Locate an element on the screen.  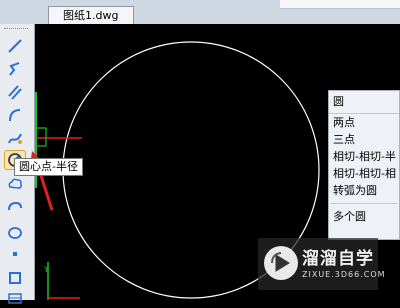
play-icon is located at coordinates (280, 262).